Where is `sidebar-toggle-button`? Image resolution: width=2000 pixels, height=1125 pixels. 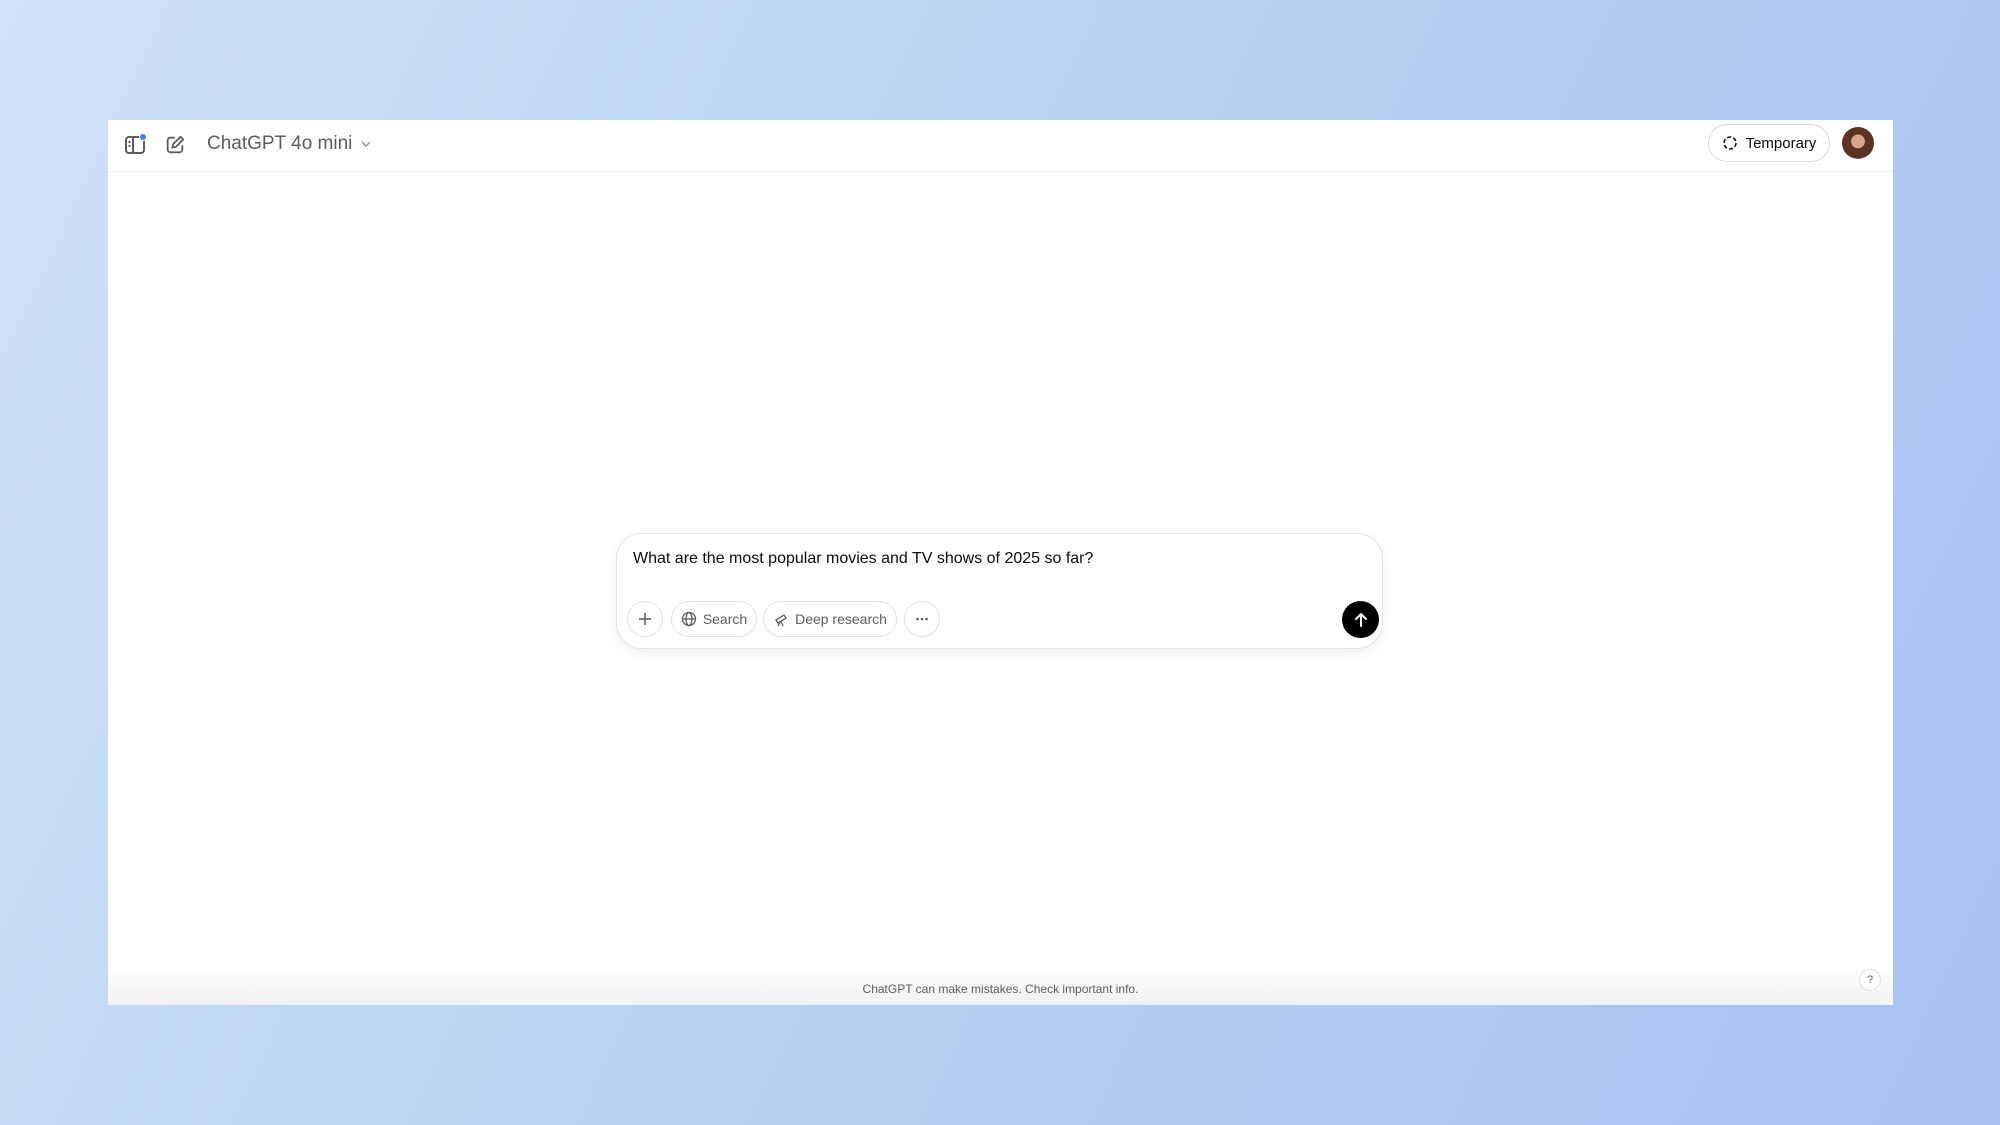 sidebar-toggle-button is located at coordinates (135, 145).